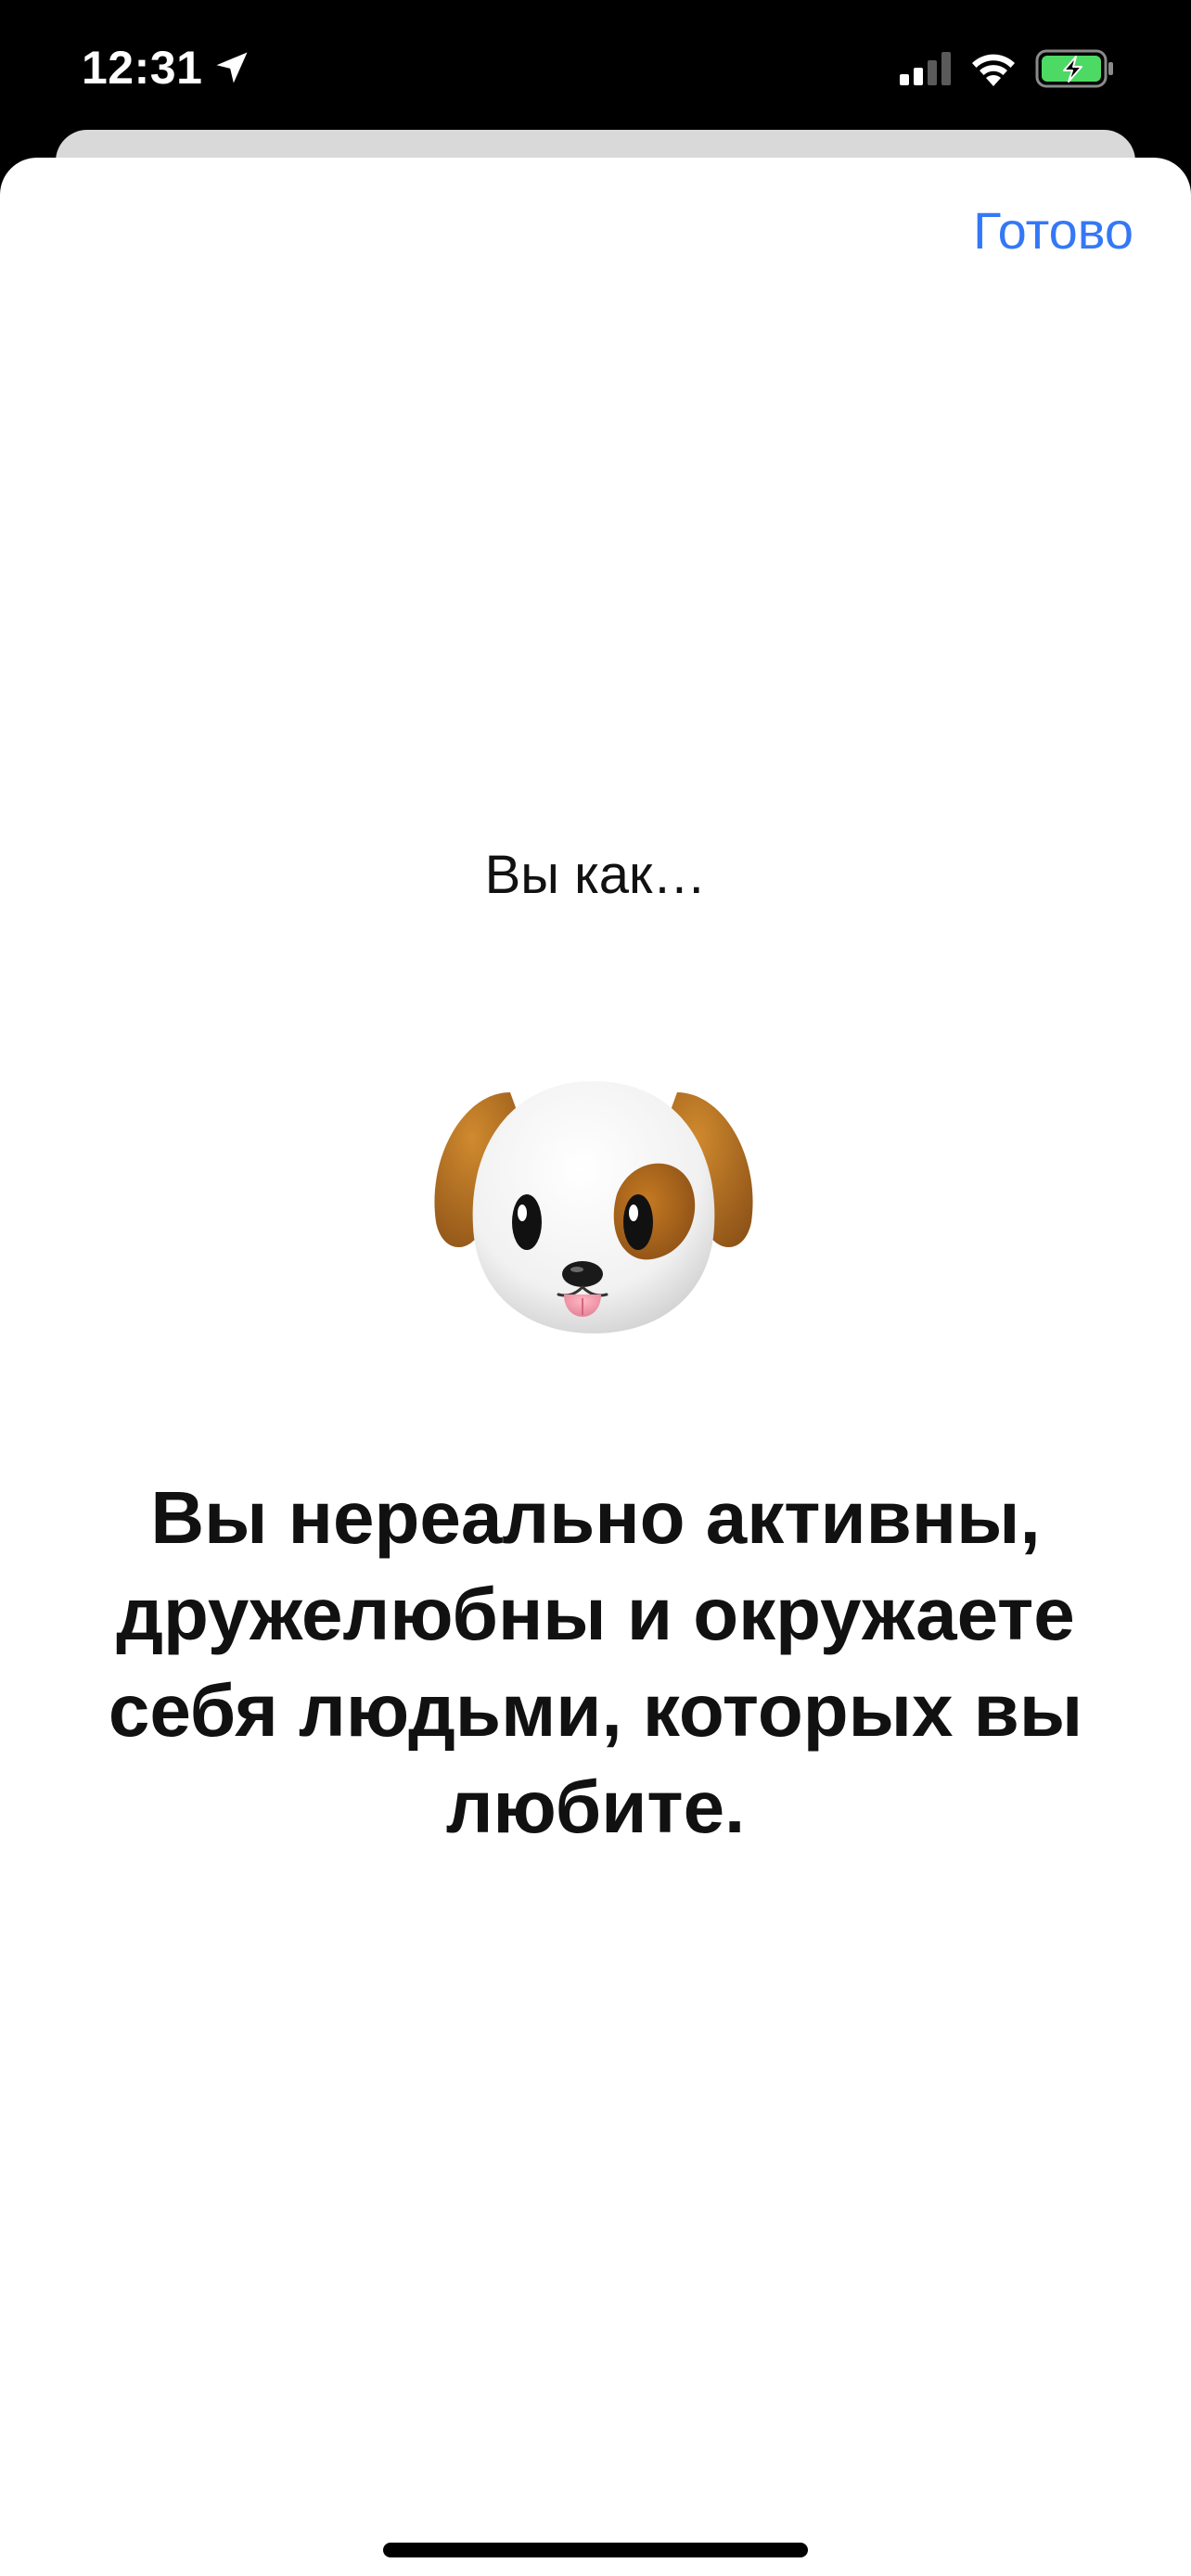  I want to click on battery-charging-icon, so click(1074, 68).